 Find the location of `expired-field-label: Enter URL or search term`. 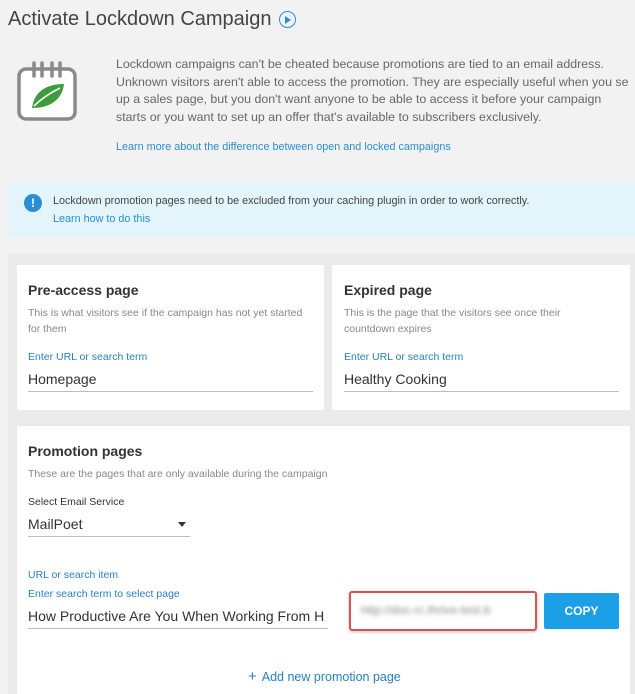

expired-field-label: Enter URL or search term is located at coordinates (404, 357).